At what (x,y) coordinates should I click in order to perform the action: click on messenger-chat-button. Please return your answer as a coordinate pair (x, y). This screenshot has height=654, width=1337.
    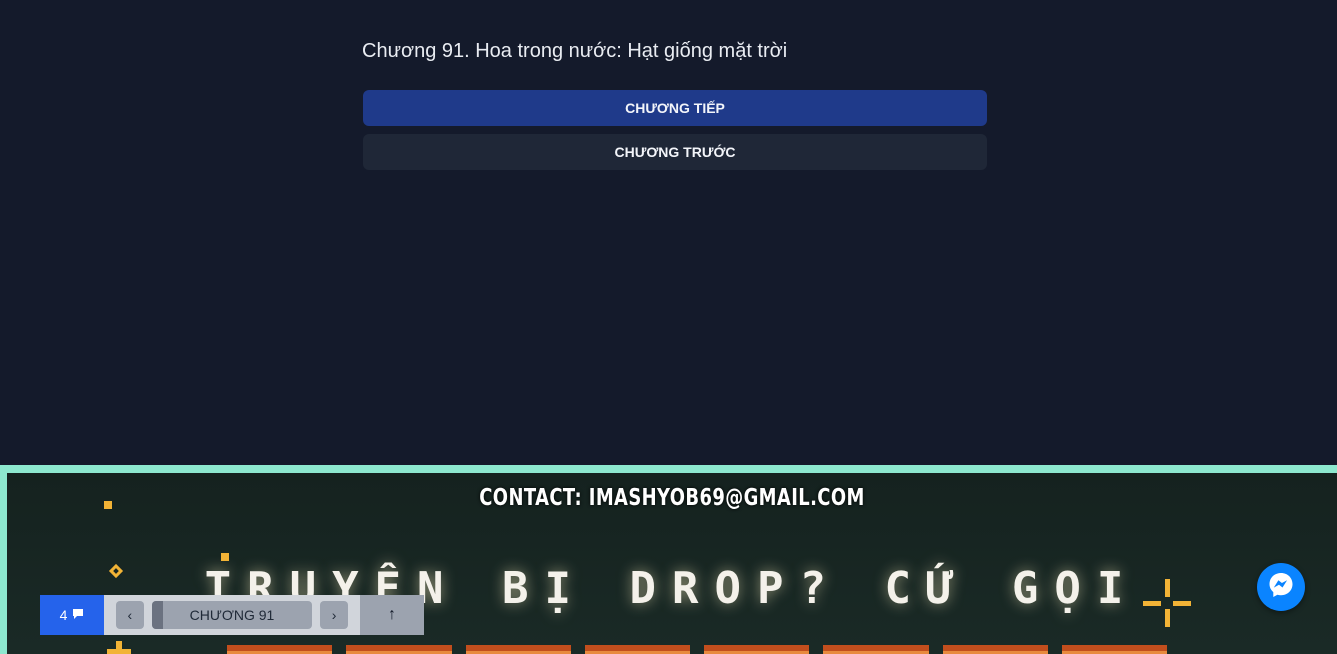
    Looking at the image, I should click on (1281, 587).